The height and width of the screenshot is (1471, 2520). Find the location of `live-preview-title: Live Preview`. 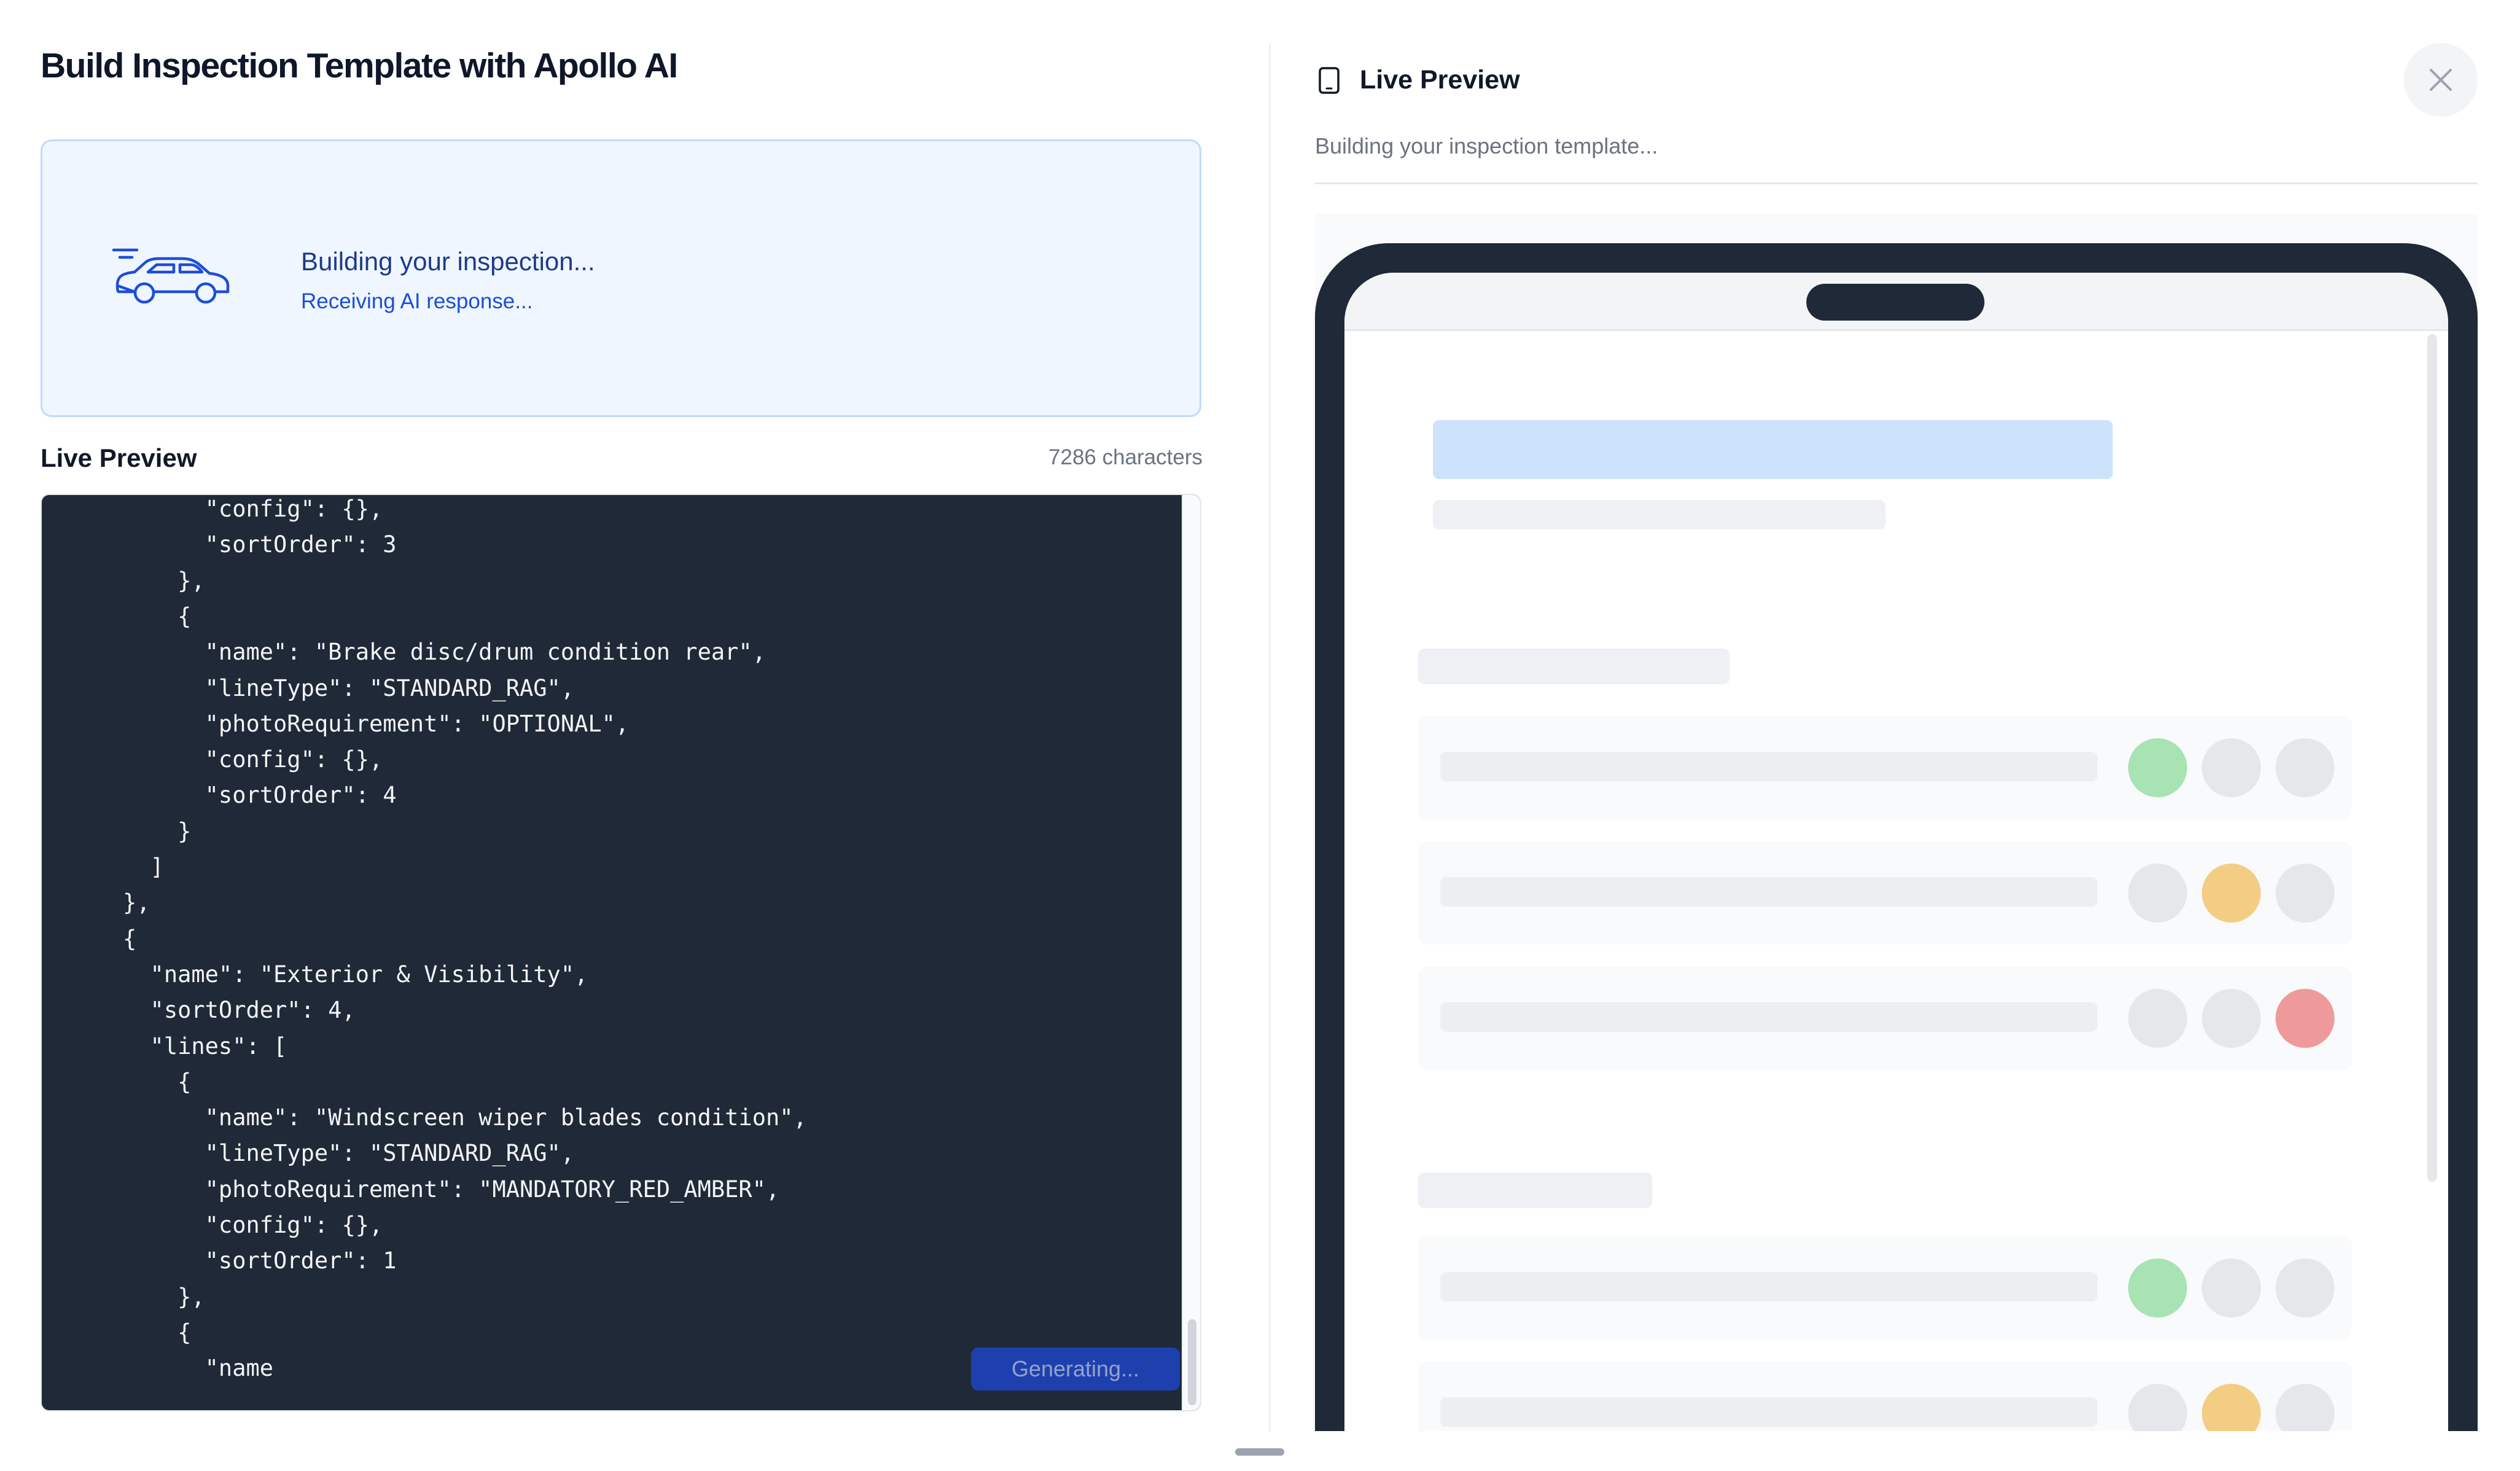

live-preview-title: Live Preview is located at coordinates (1440, 80).